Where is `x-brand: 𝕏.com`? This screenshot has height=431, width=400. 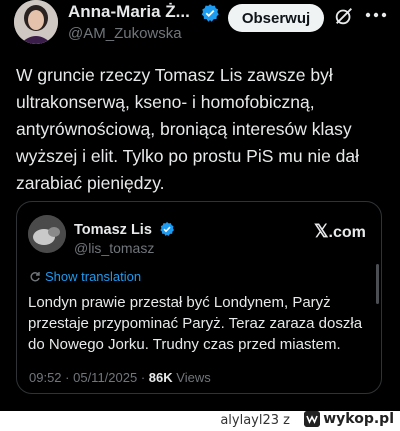
x-brand: 𝕏.com is located at coordinates (340, 231).